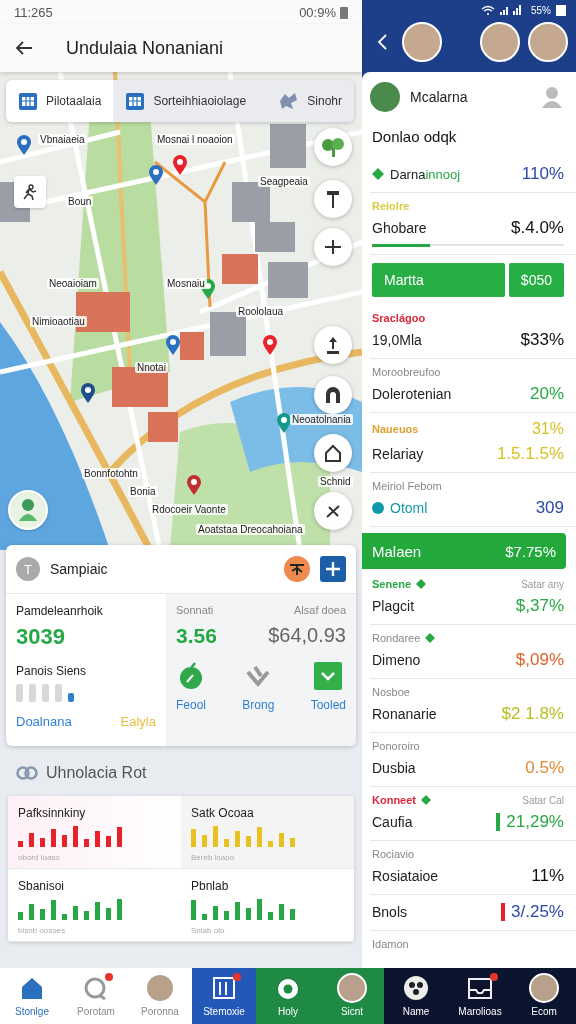 The height and width of the screenshot is (1024, 576). What do you see at coordinates (398, 454) in the screenshot?
I see `row-label: Relariay` at bounding box center [398, 454].